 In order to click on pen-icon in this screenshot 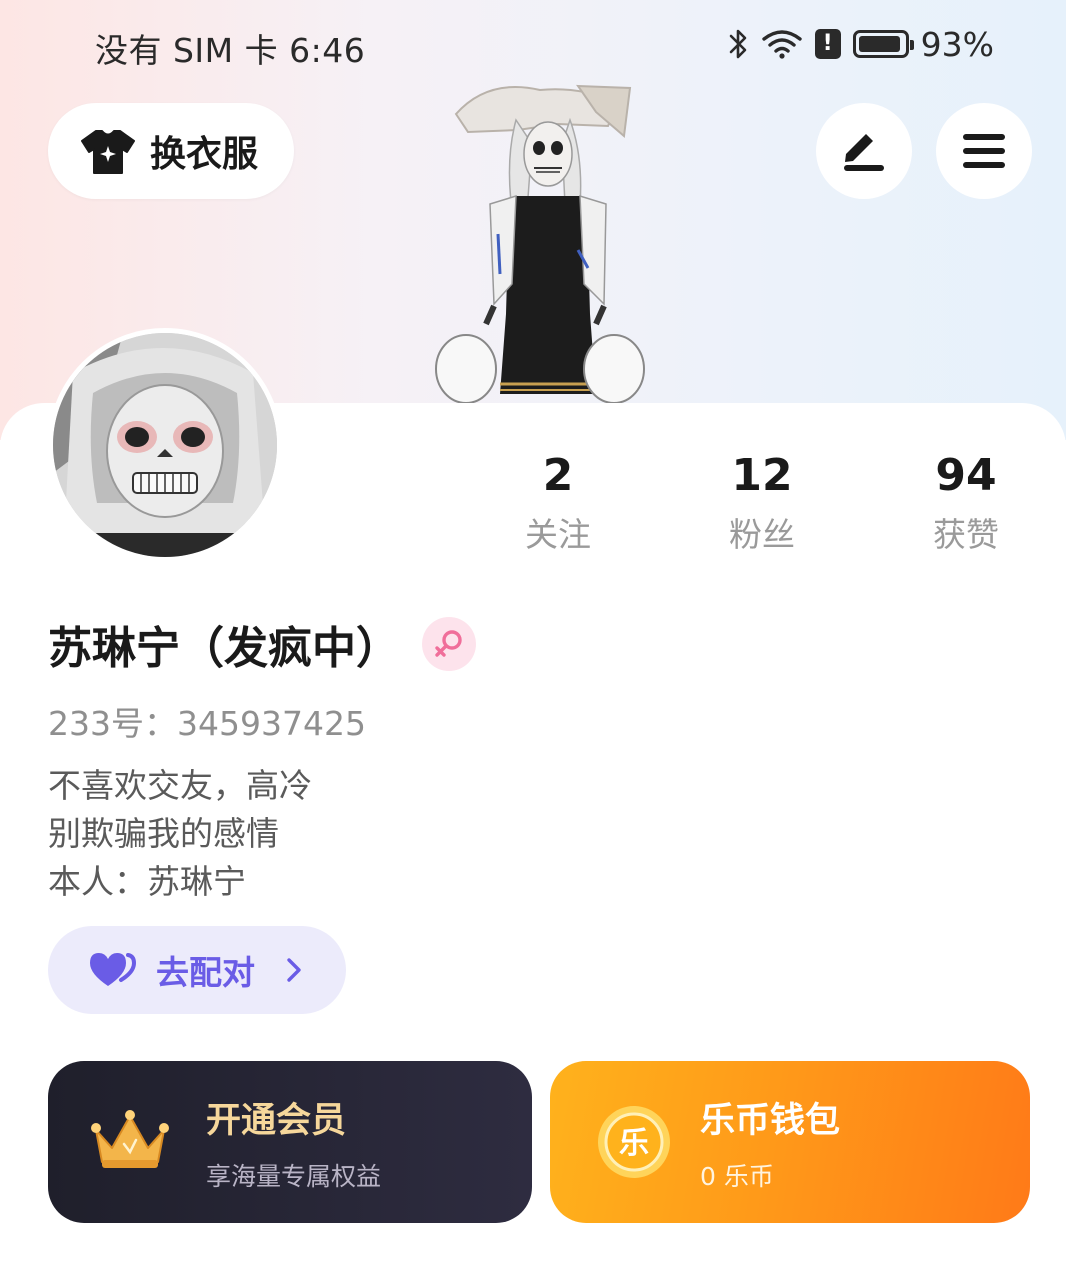, I will do `click(864, 152)`.